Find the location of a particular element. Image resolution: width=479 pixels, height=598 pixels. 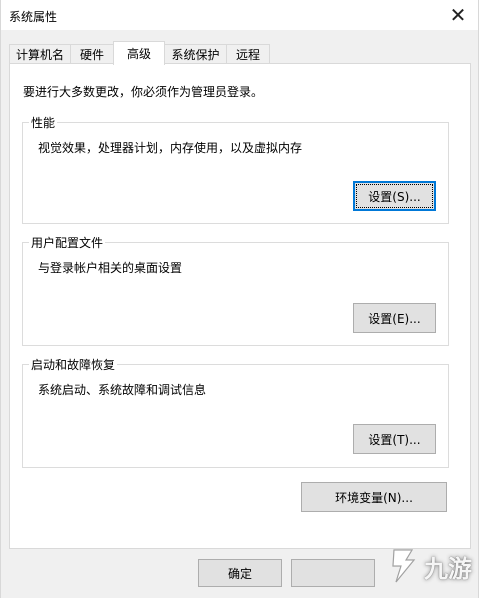

close-button: ✕ is located at coordinates (458, 15).